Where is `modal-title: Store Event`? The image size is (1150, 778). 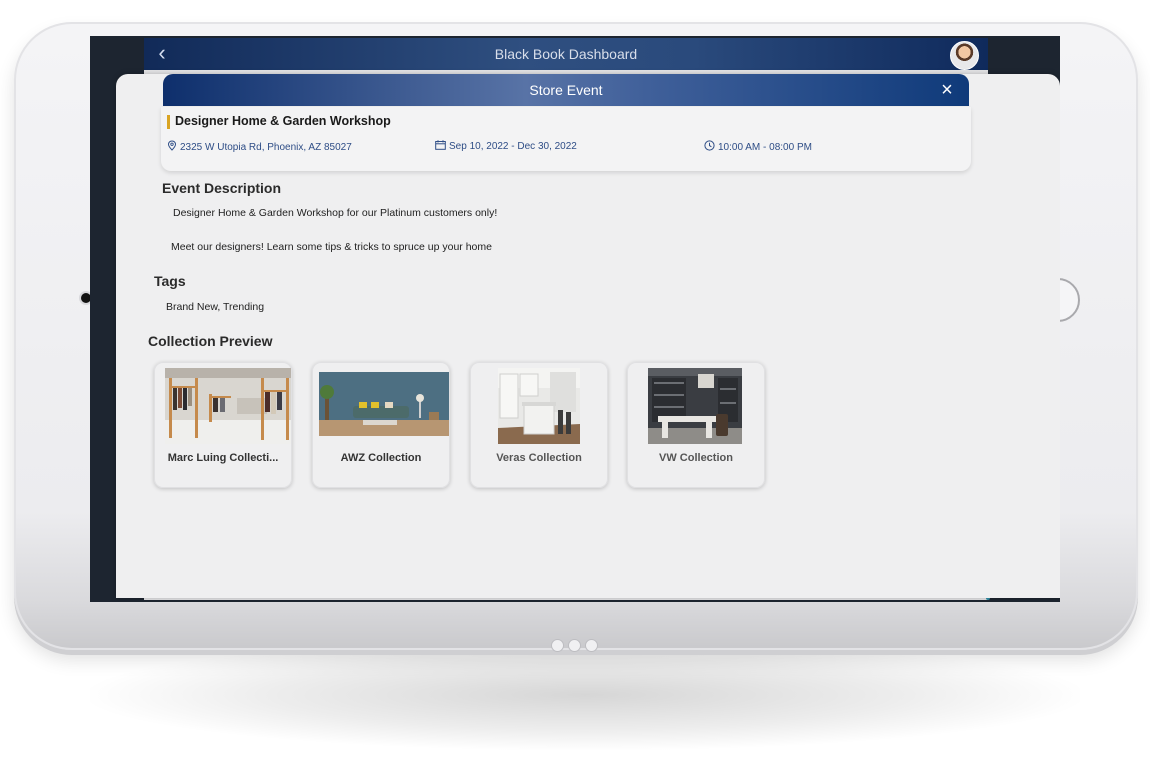
modal-title: Store Event is located at coordinates (566, 90).